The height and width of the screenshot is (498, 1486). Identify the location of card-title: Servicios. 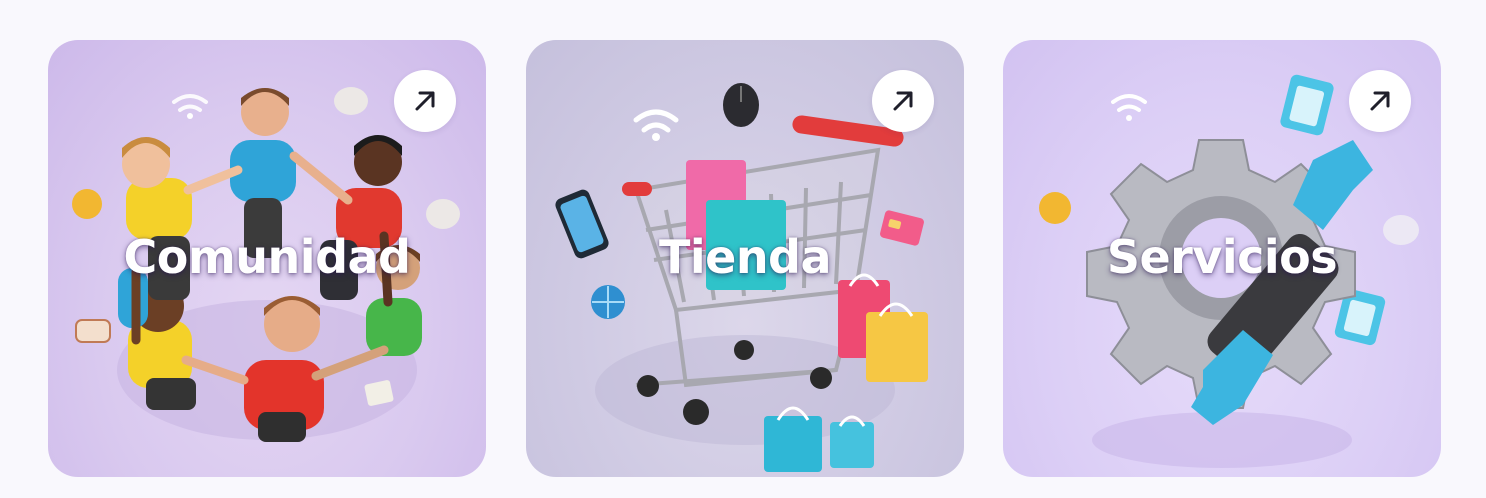
(1222, 257).